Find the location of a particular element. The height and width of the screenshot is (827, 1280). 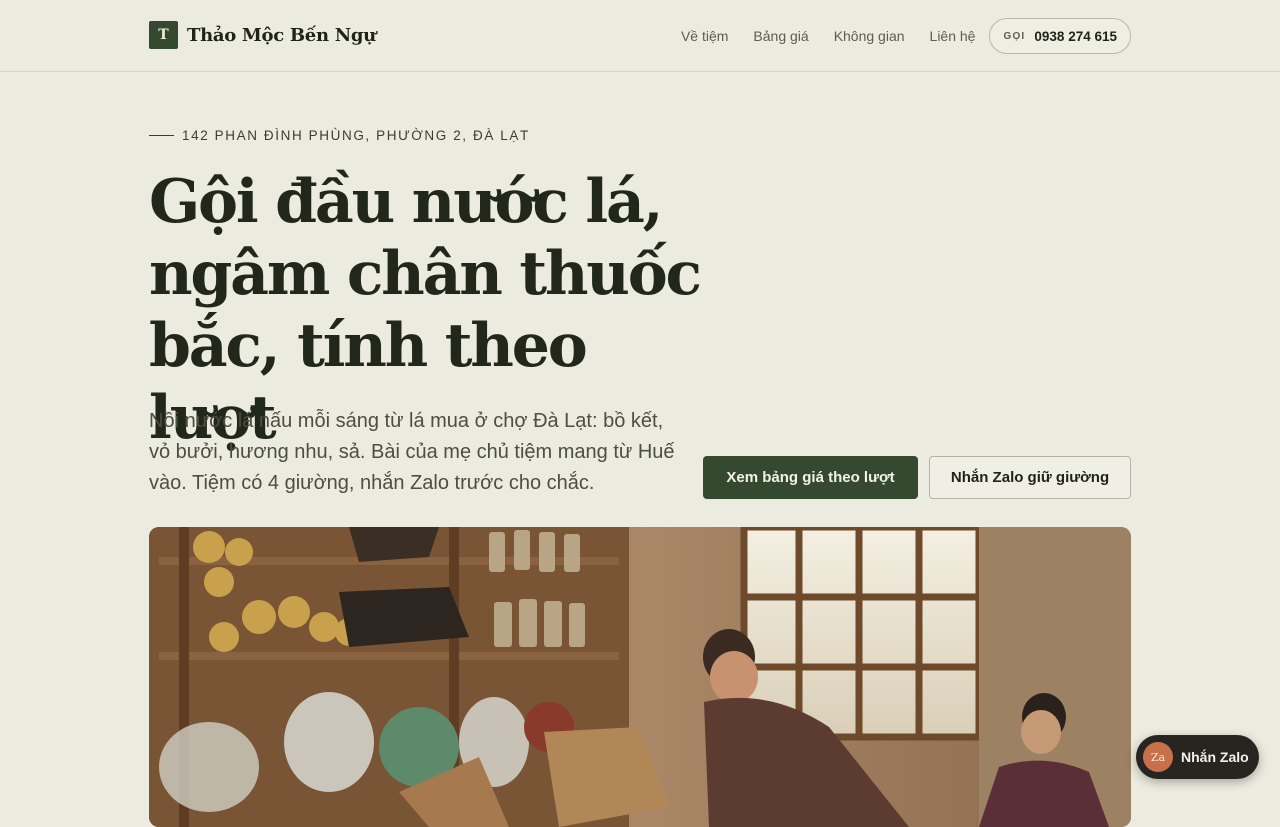

view-pricing-button: Xem bảng giá theo lượt is located at coordinates (810, 477).